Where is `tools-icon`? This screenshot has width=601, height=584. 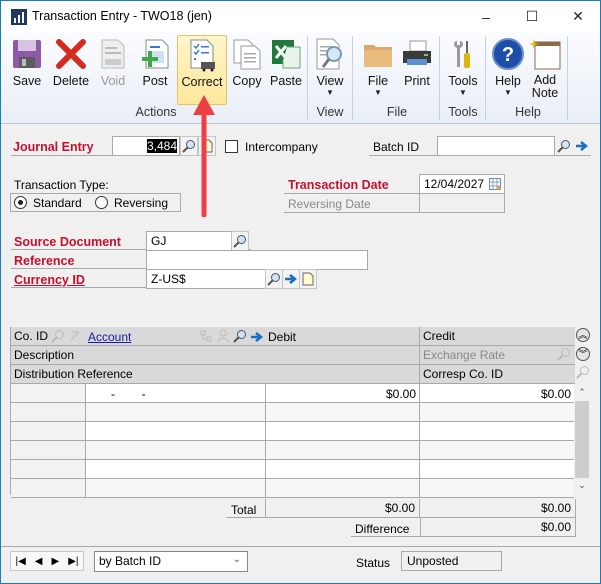
tools-icon is located at coordinates (462, 54).